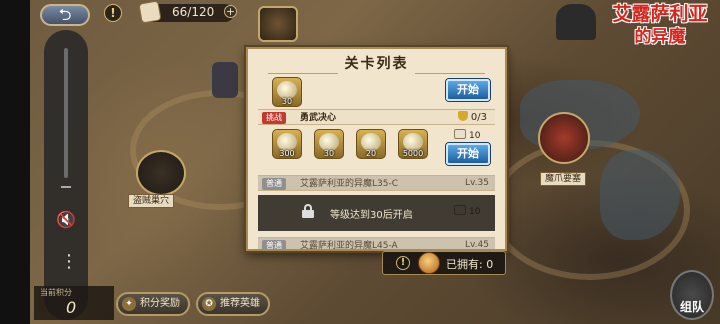 This screenshot has height=324, width=720. Describe the element at coordinates (475, 136) in the screenshot. I see `cost-value: 10` at that location.